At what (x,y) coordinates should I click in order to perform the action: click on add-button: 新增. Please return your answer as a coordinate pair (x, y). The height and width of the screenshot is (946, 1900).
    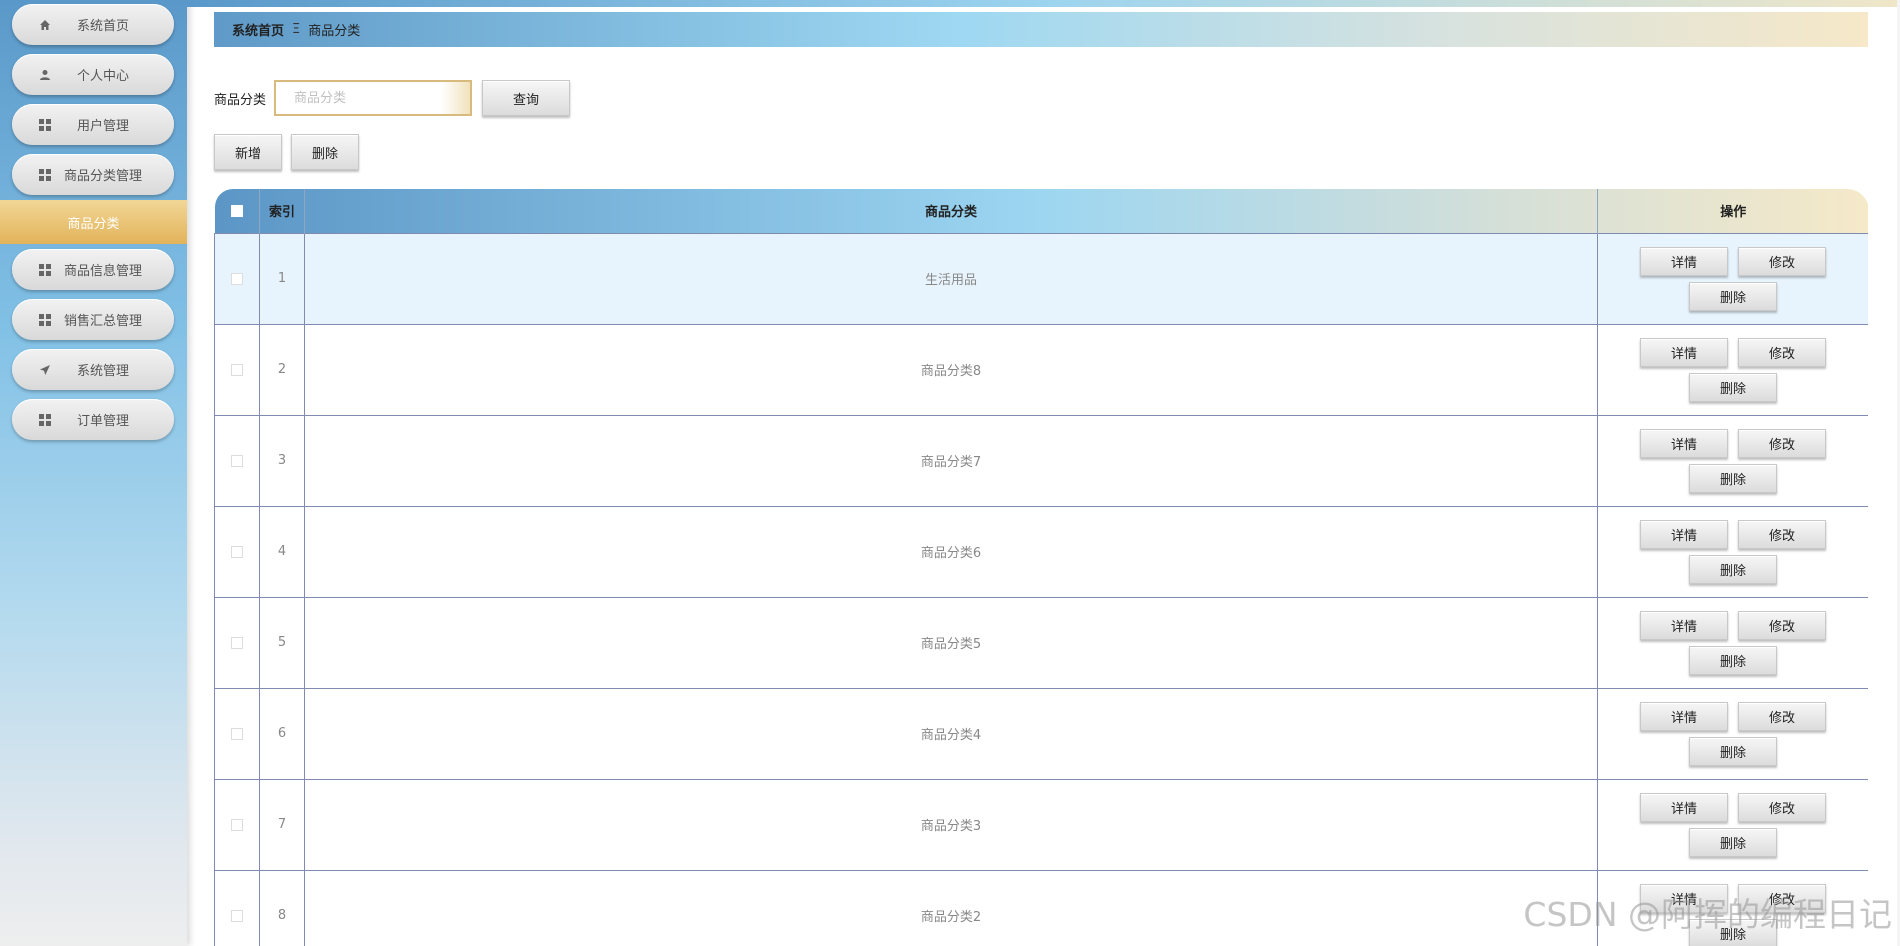
    Looking at the image, I should click on (248, 152).